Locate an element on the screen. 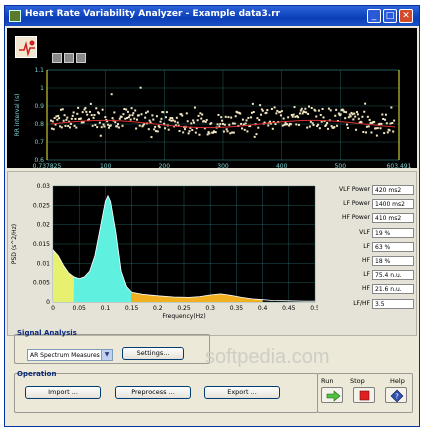 Image resolution: width=424 pixels, height=430 pixels. maximize-button: □ is located at coordinates (390, 16).